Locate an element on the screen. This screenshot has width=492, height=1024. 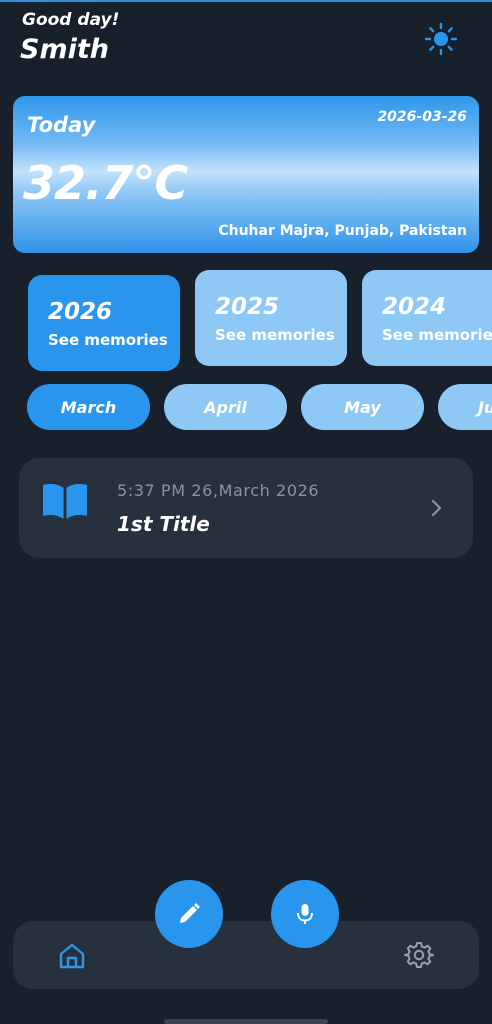
month-tab-march: March is located at coordinates (88, 407).